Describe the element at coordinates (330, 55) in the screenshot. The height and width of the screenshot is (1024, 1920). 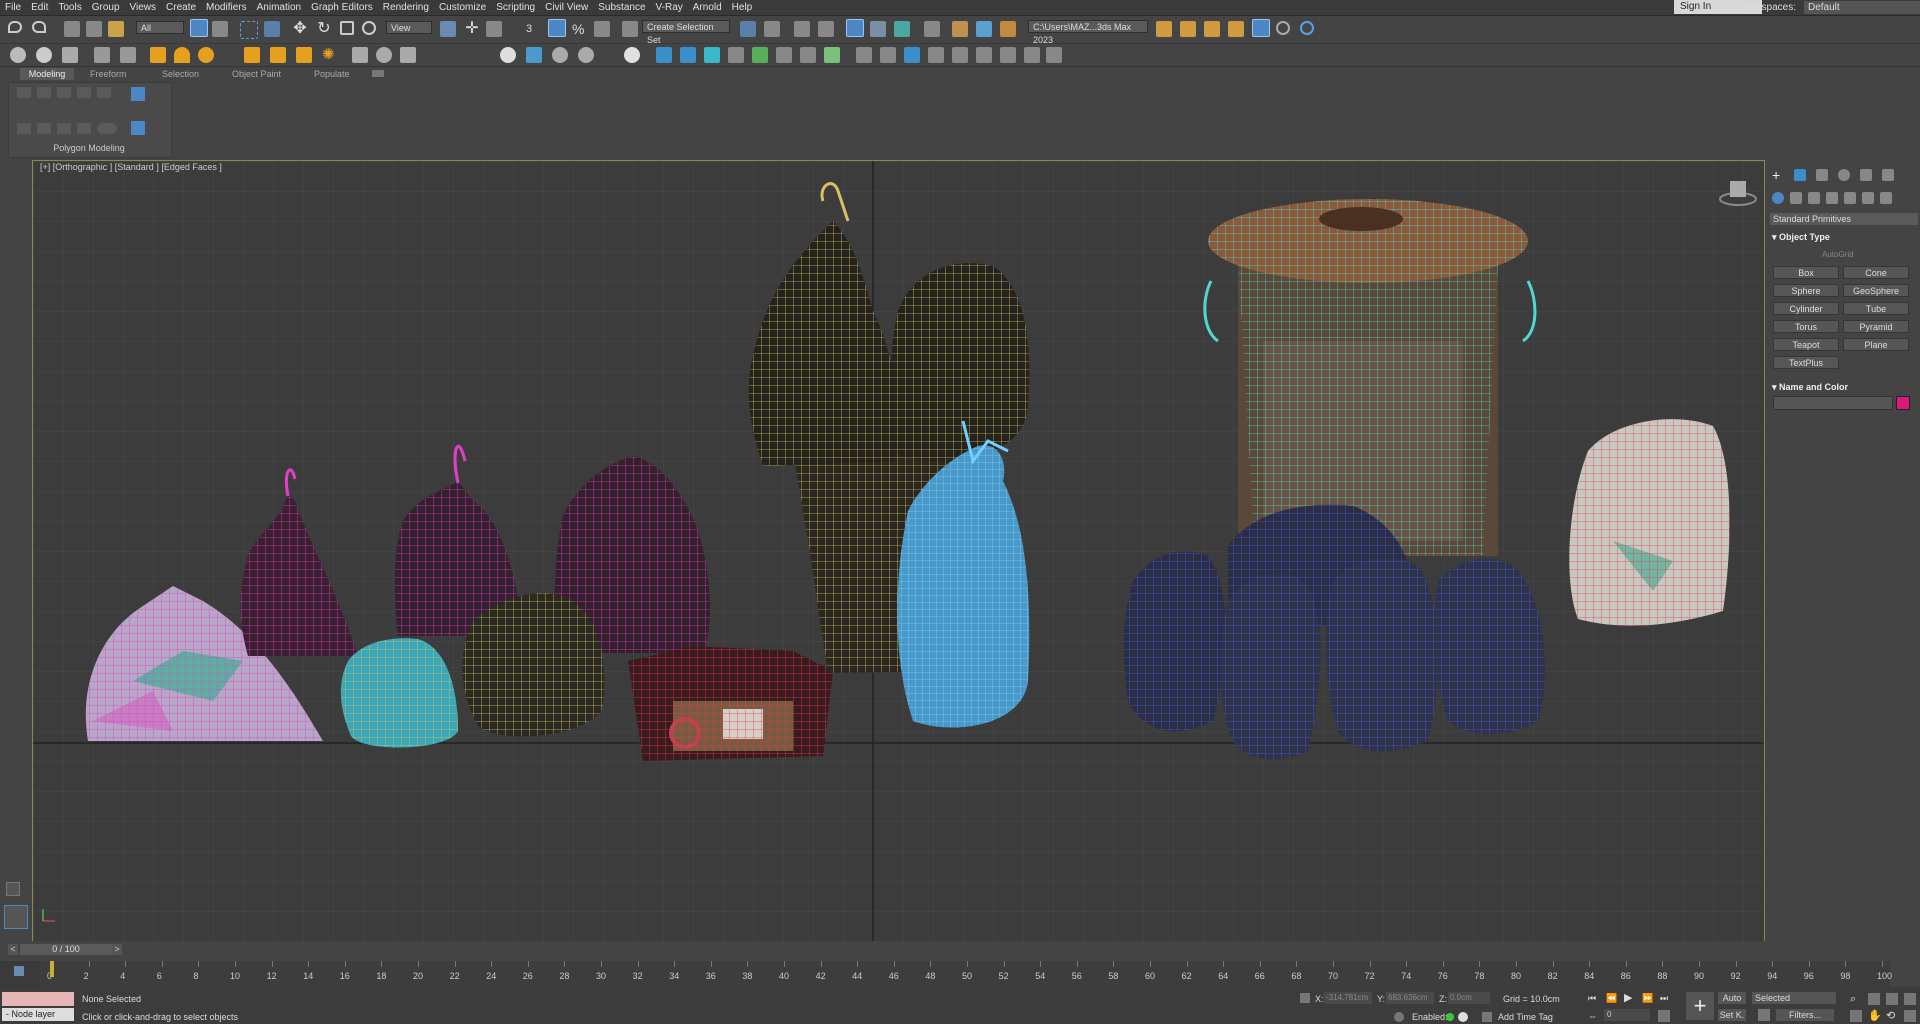
I see `vray-sky-icon: ✺` at that location.